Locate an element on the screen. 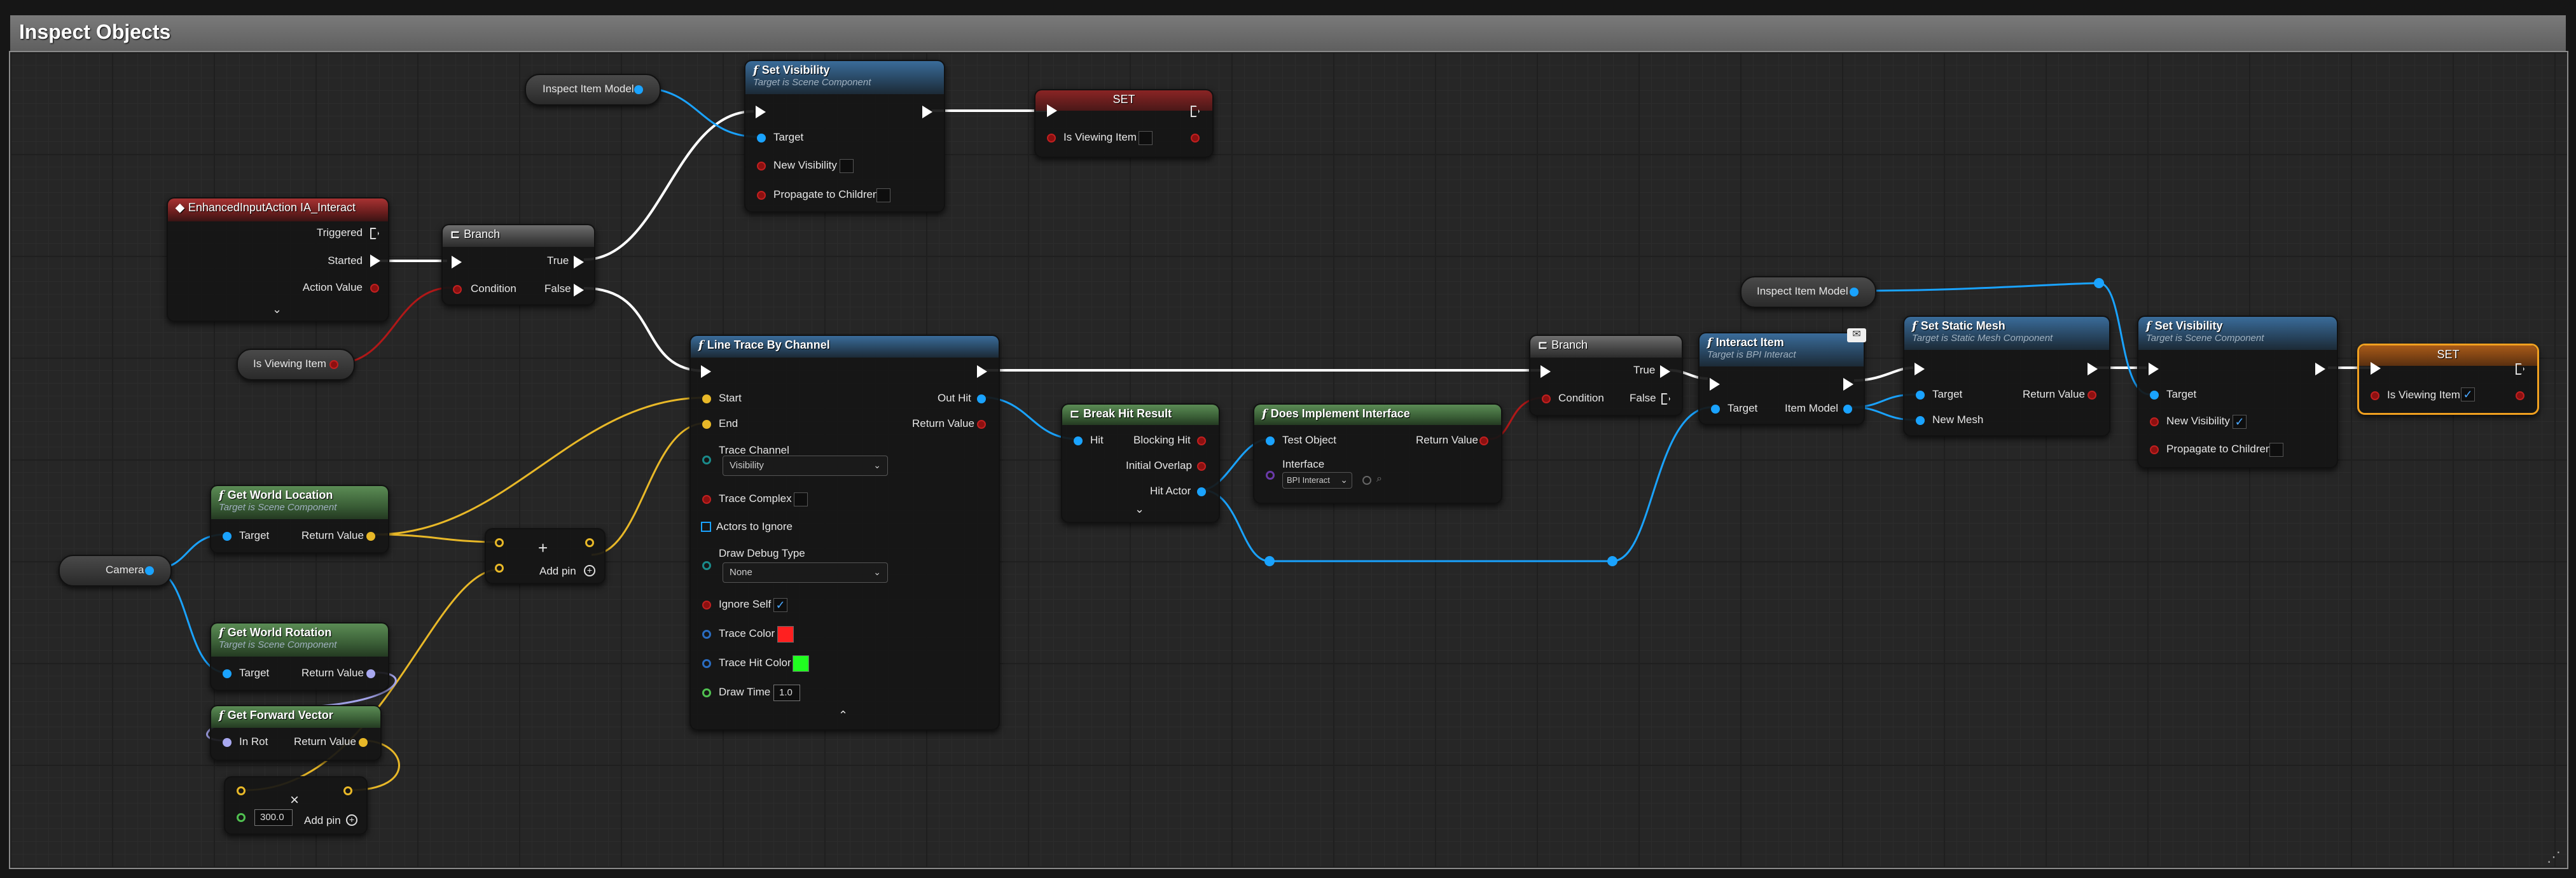  collapse-chevron: ⌃ is located at coordinates (843, 715).